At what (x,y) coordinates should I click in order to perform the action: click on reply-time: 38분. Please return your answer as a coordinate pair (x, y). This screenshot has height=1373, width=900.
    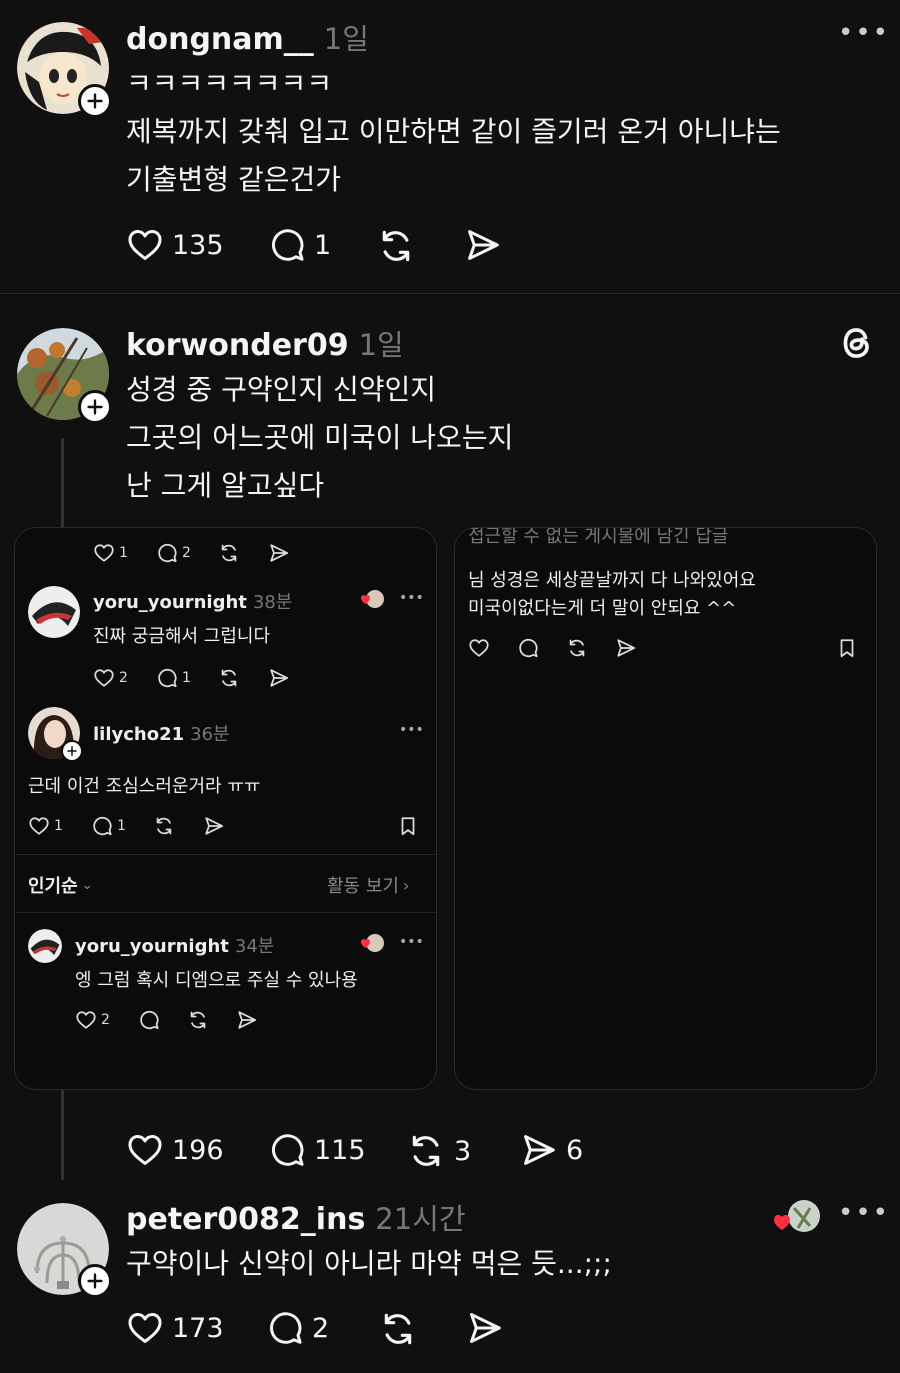
    Looking at the image, I should click on (272, 602).